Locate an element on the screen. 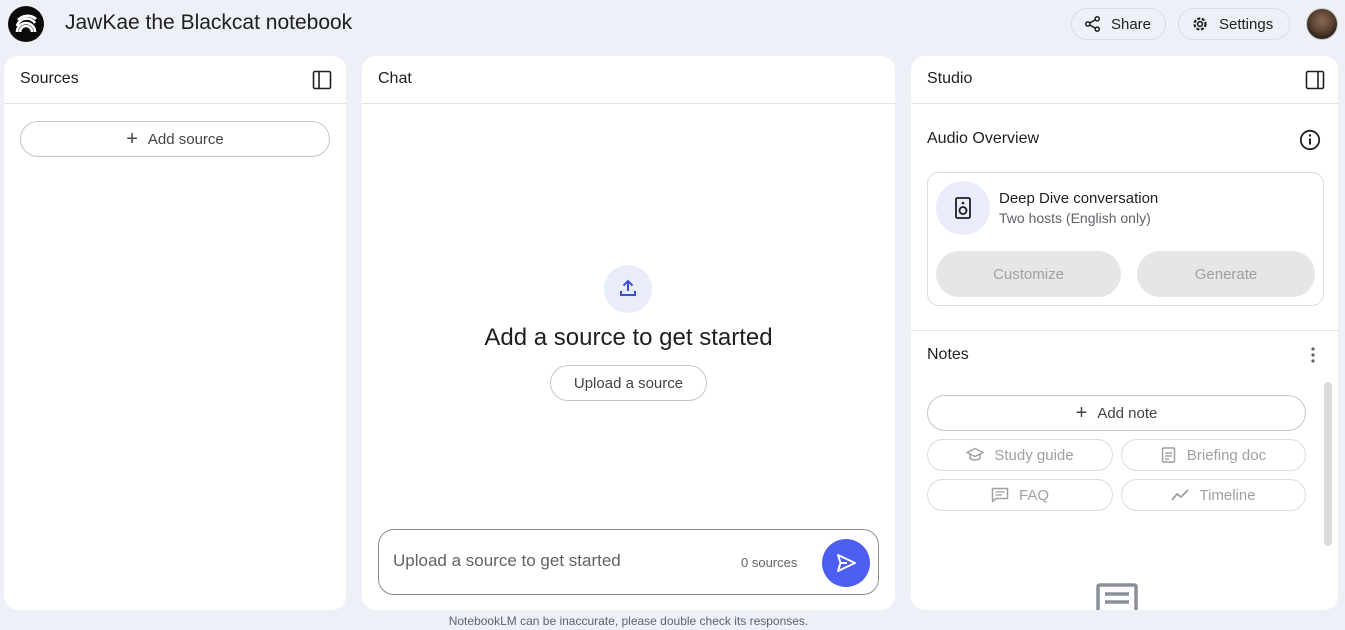 The image size is (1345, 630). send-button is located at coordinates (846, 563).